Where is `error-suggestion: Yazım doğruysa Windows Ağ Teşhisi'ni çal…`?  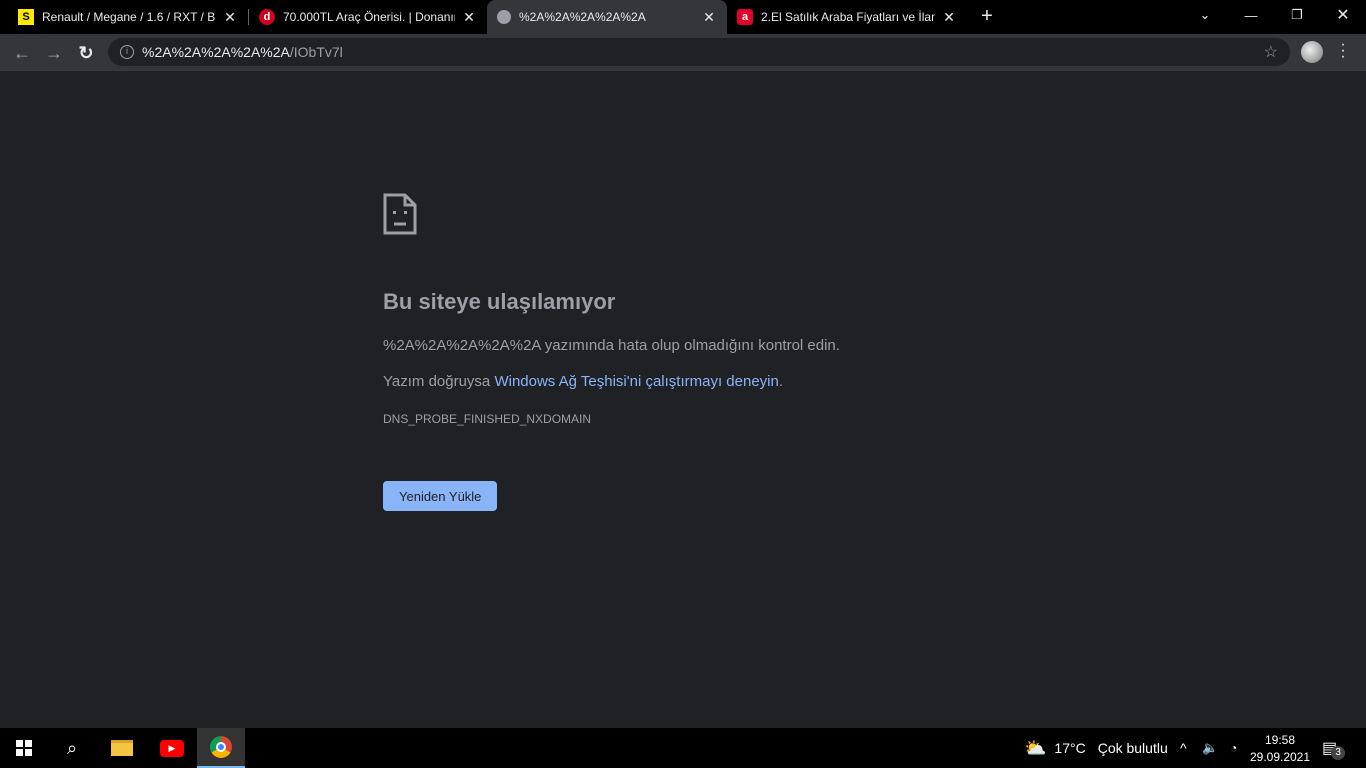
error-suggestion: Yazım doğruysa Windows Ağ Teşhisi'ni çal… is located at coordinates (611, 381).